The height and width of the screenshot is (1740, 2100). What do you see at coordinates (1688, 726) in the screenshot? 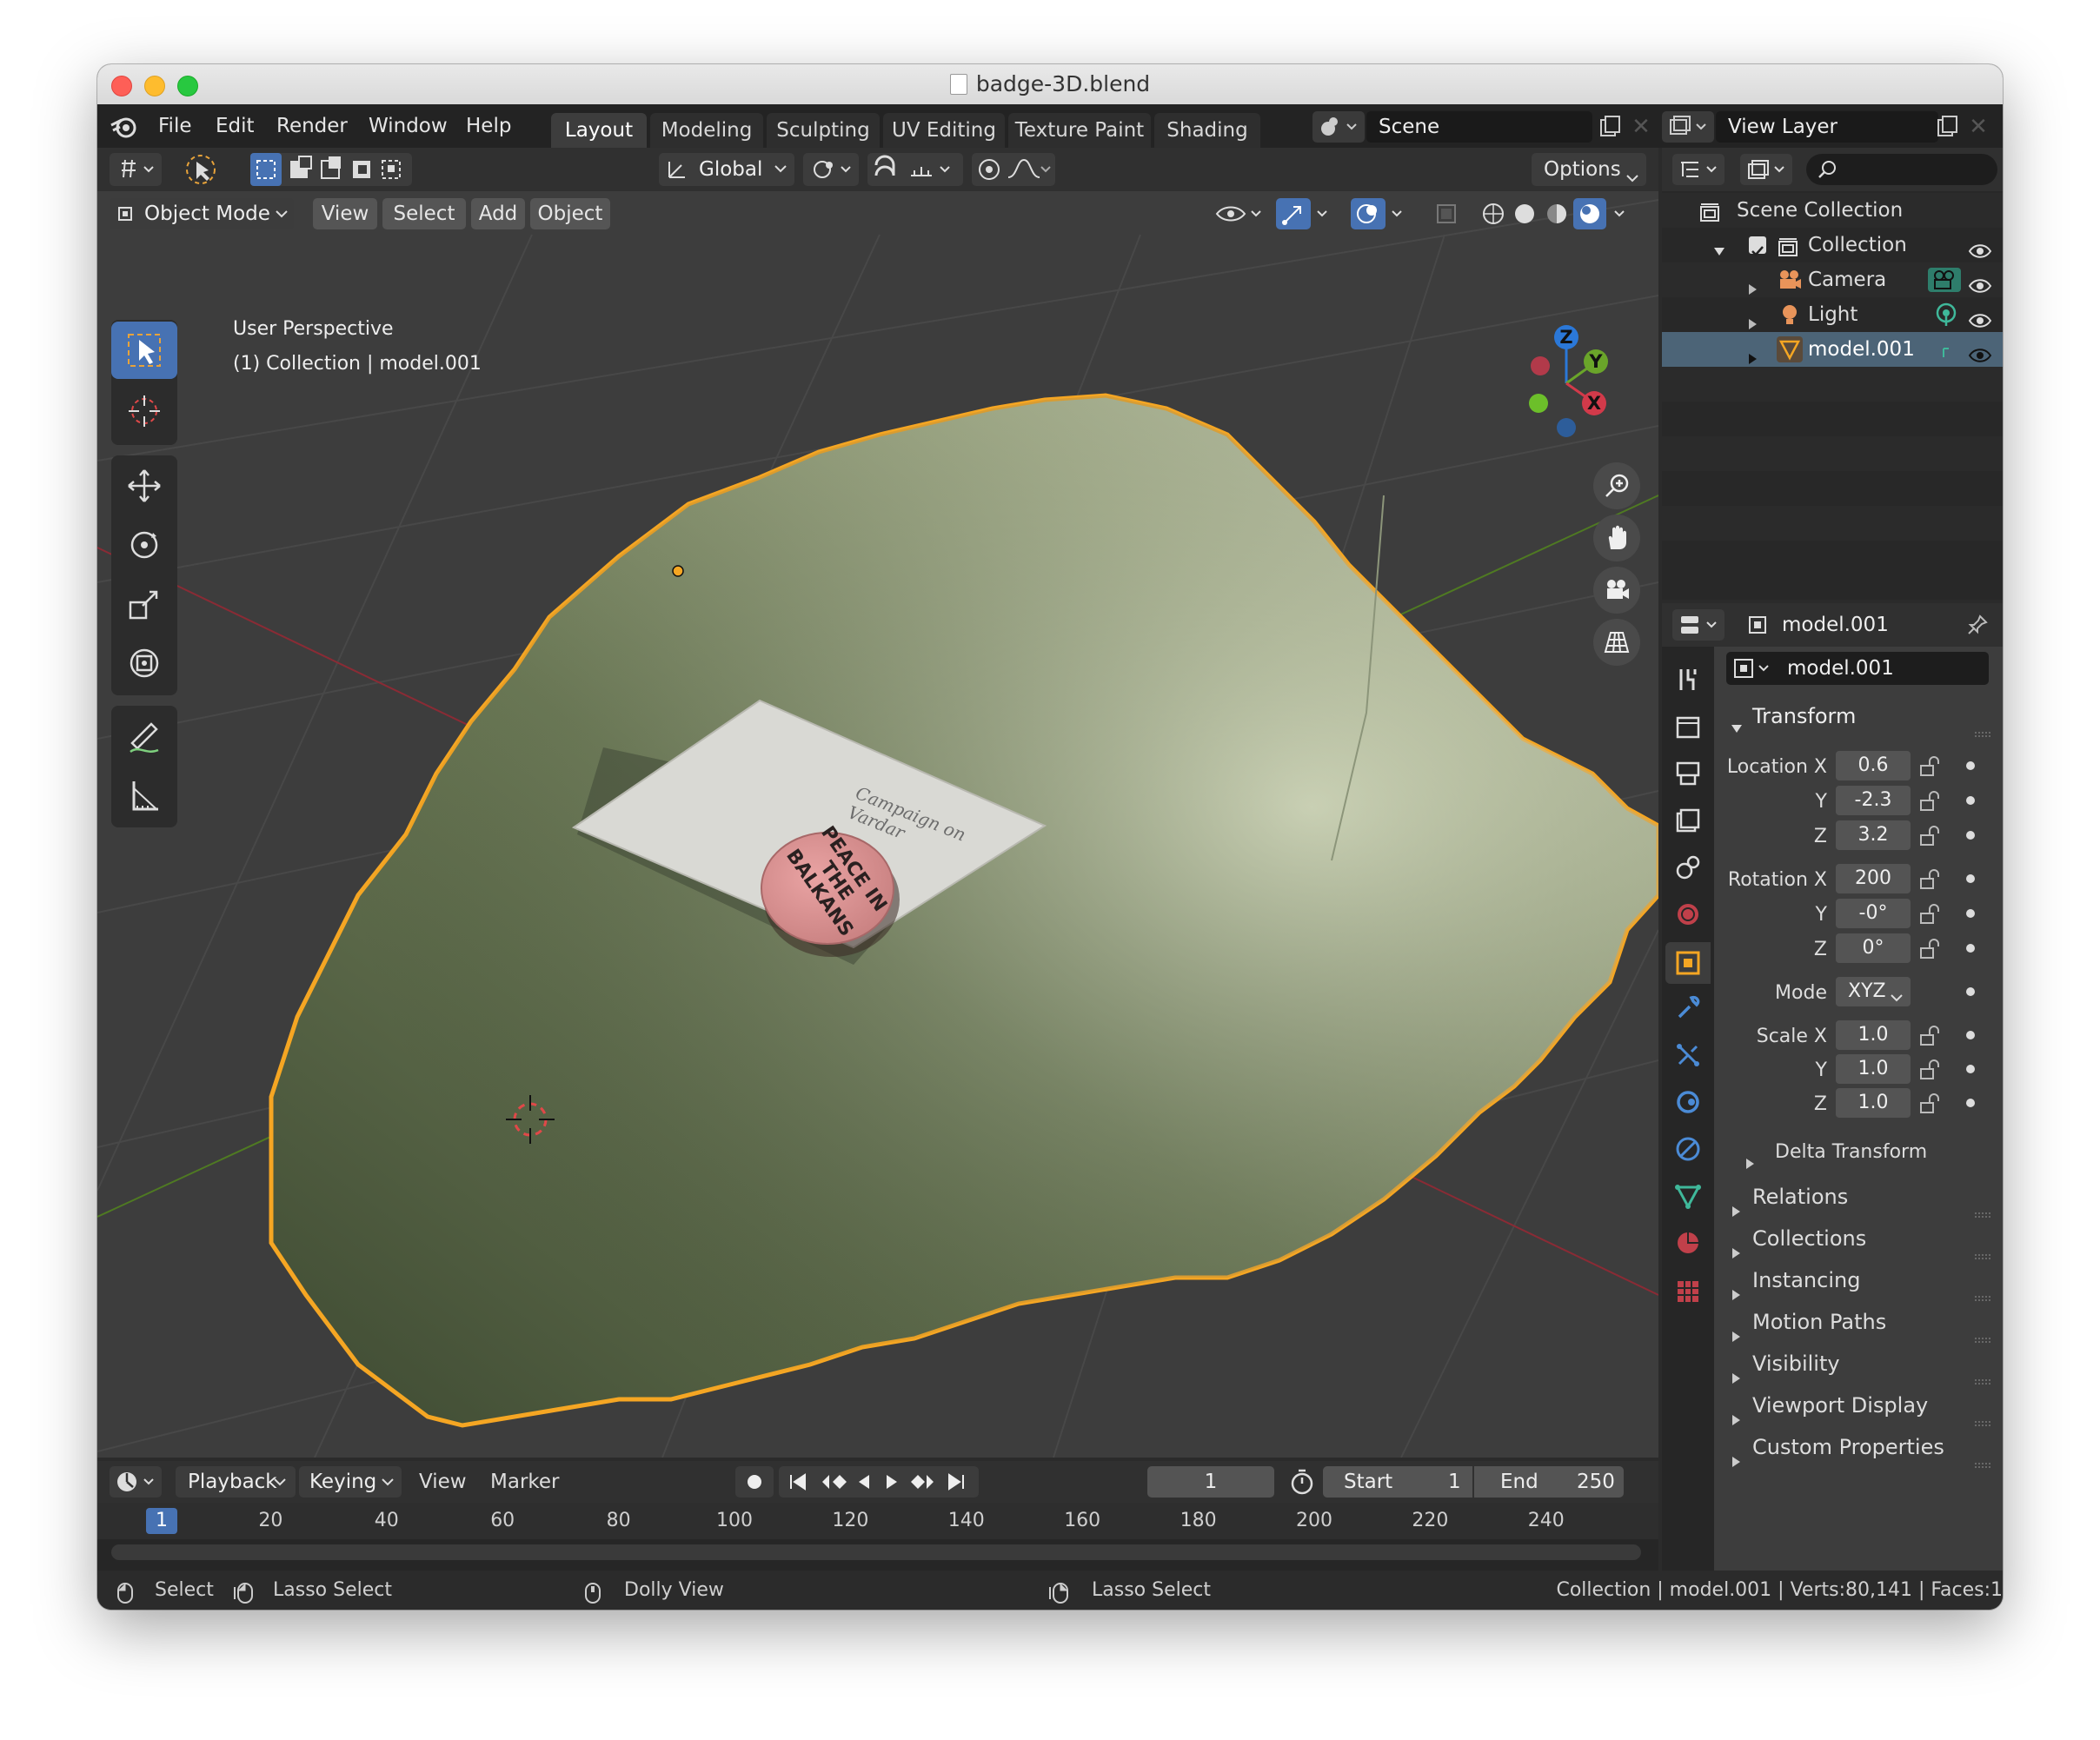
I see `render-properties-tab-icon` at bounding box center [1688, 726].